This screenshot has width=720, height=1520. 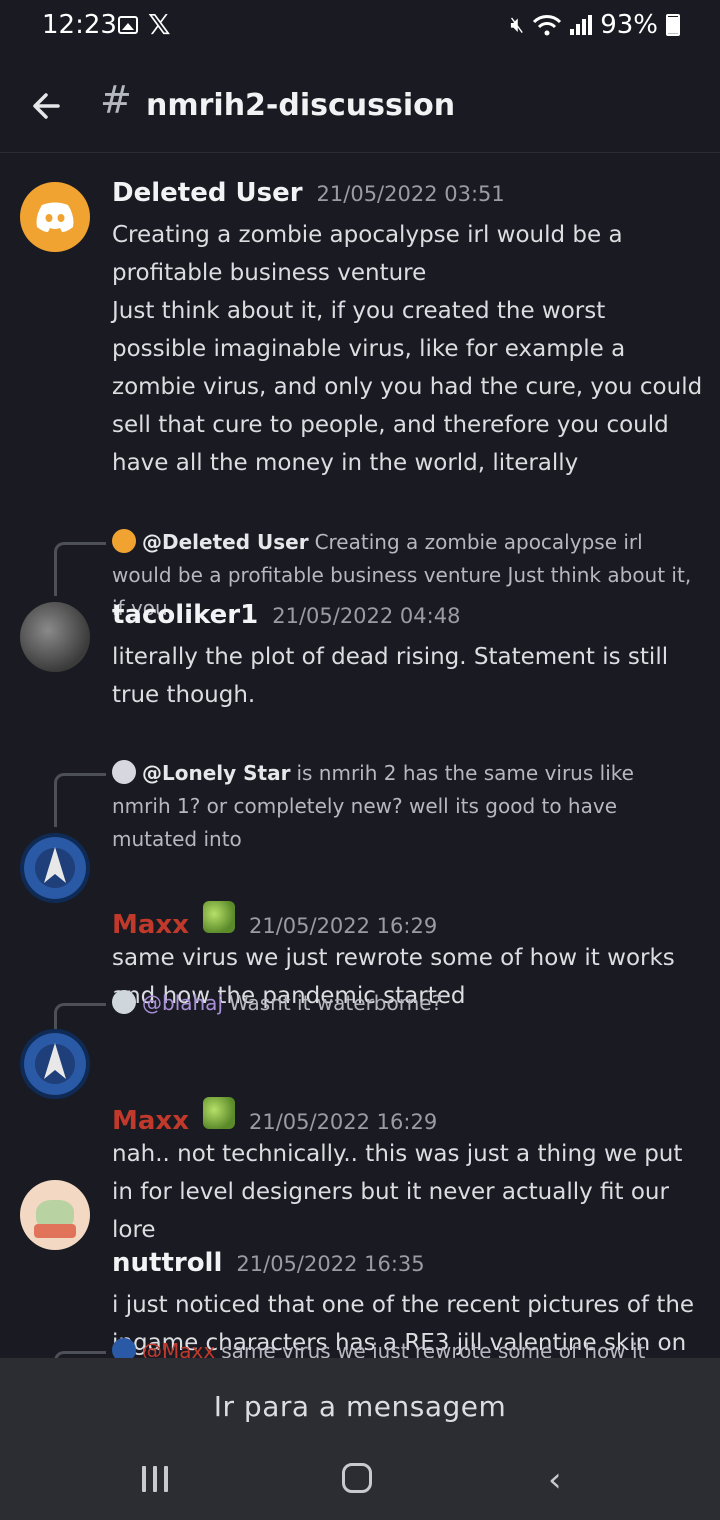 What do you see at coordinates (216, 773) in the screenshot?
I see `reply-author: @Lonely Star` at bounding box center [216, 773].